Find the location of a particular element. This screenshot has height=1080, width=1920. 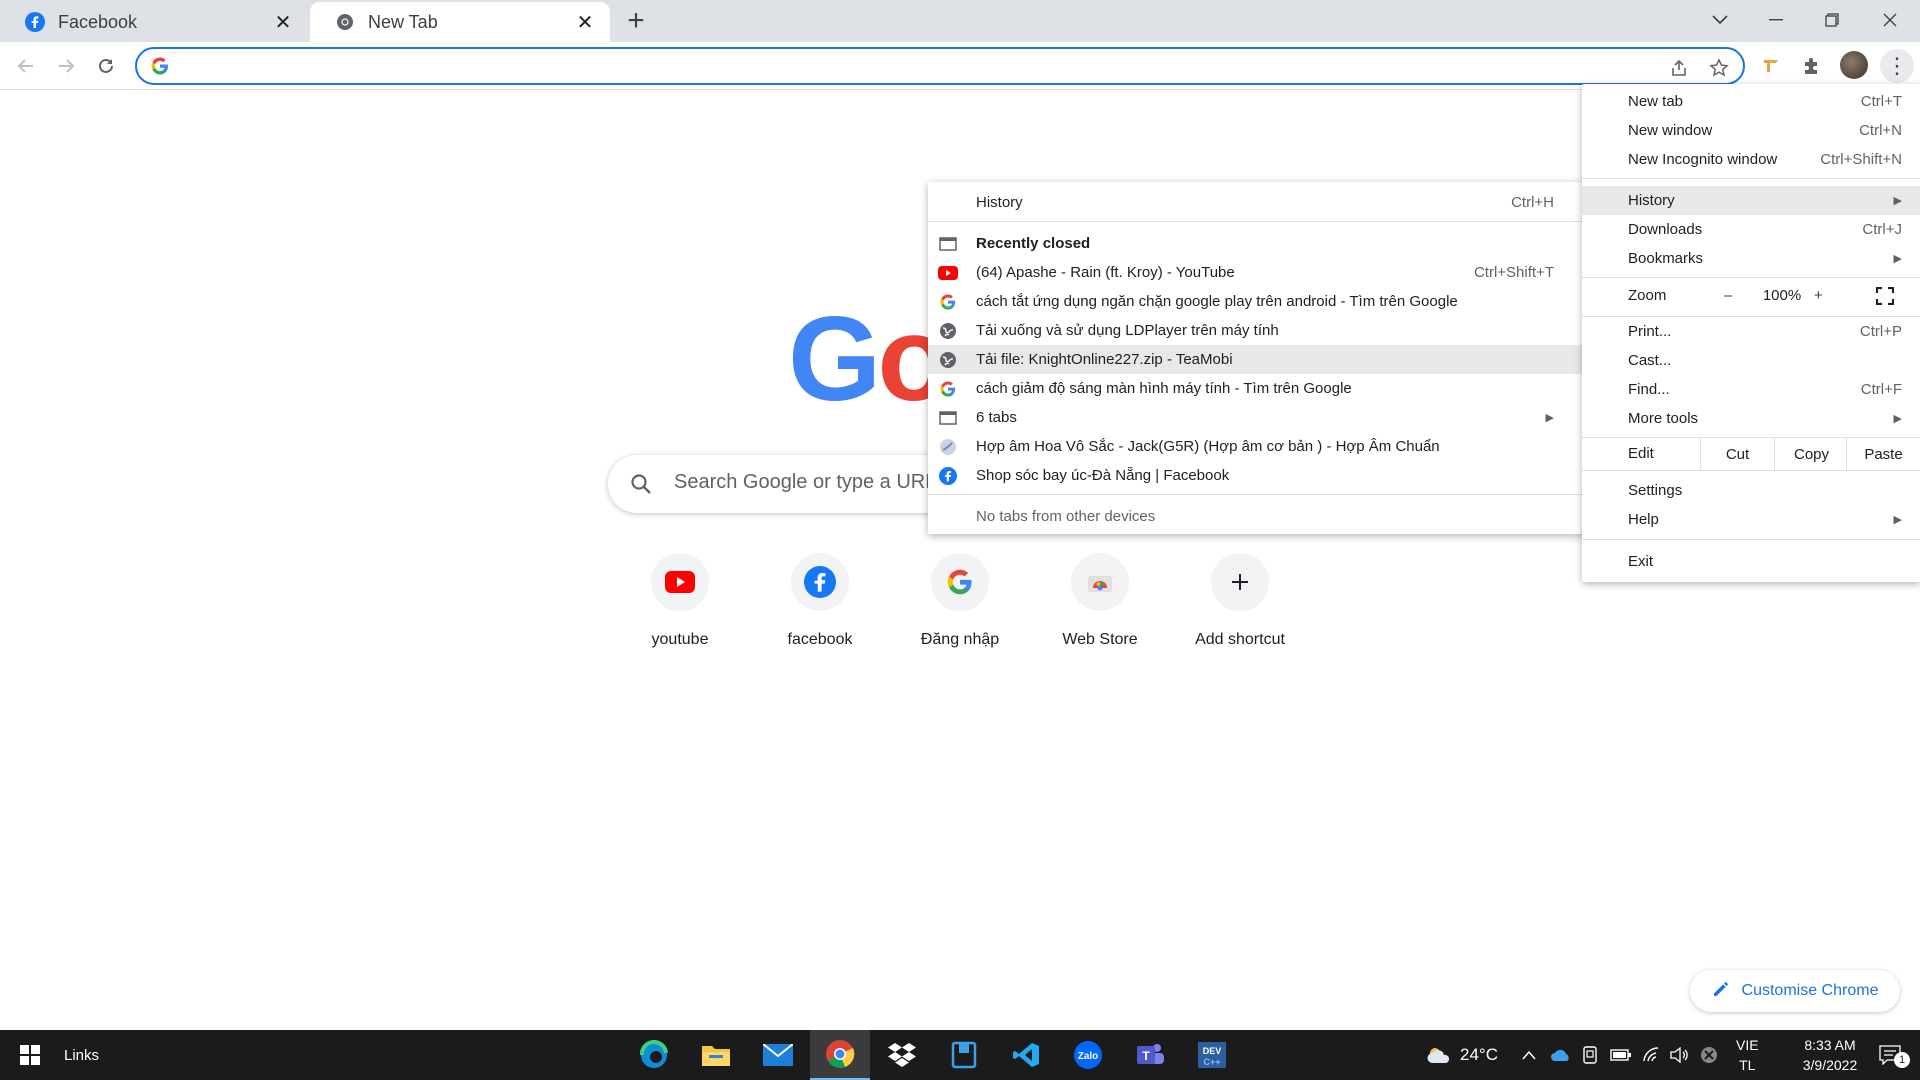

search-input: Search Google or type a URL is located at coordinates (805, 482).